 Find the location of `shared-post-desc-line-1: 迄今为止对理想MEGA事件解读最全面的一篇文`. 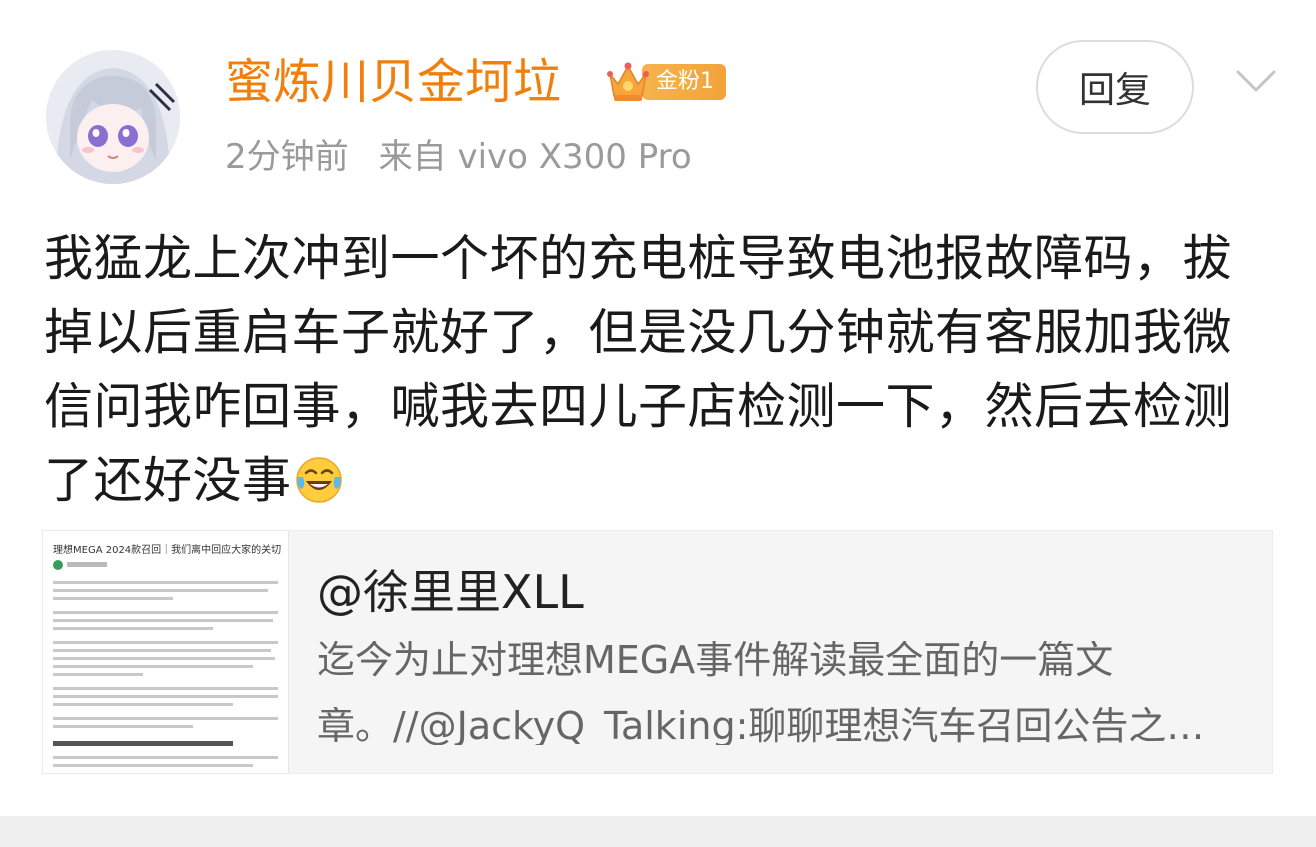

shared-post-desc-line-1: 迄今为止对理想MEGA事件解读最全面的一篇文 is located at coordinates (715, 660).